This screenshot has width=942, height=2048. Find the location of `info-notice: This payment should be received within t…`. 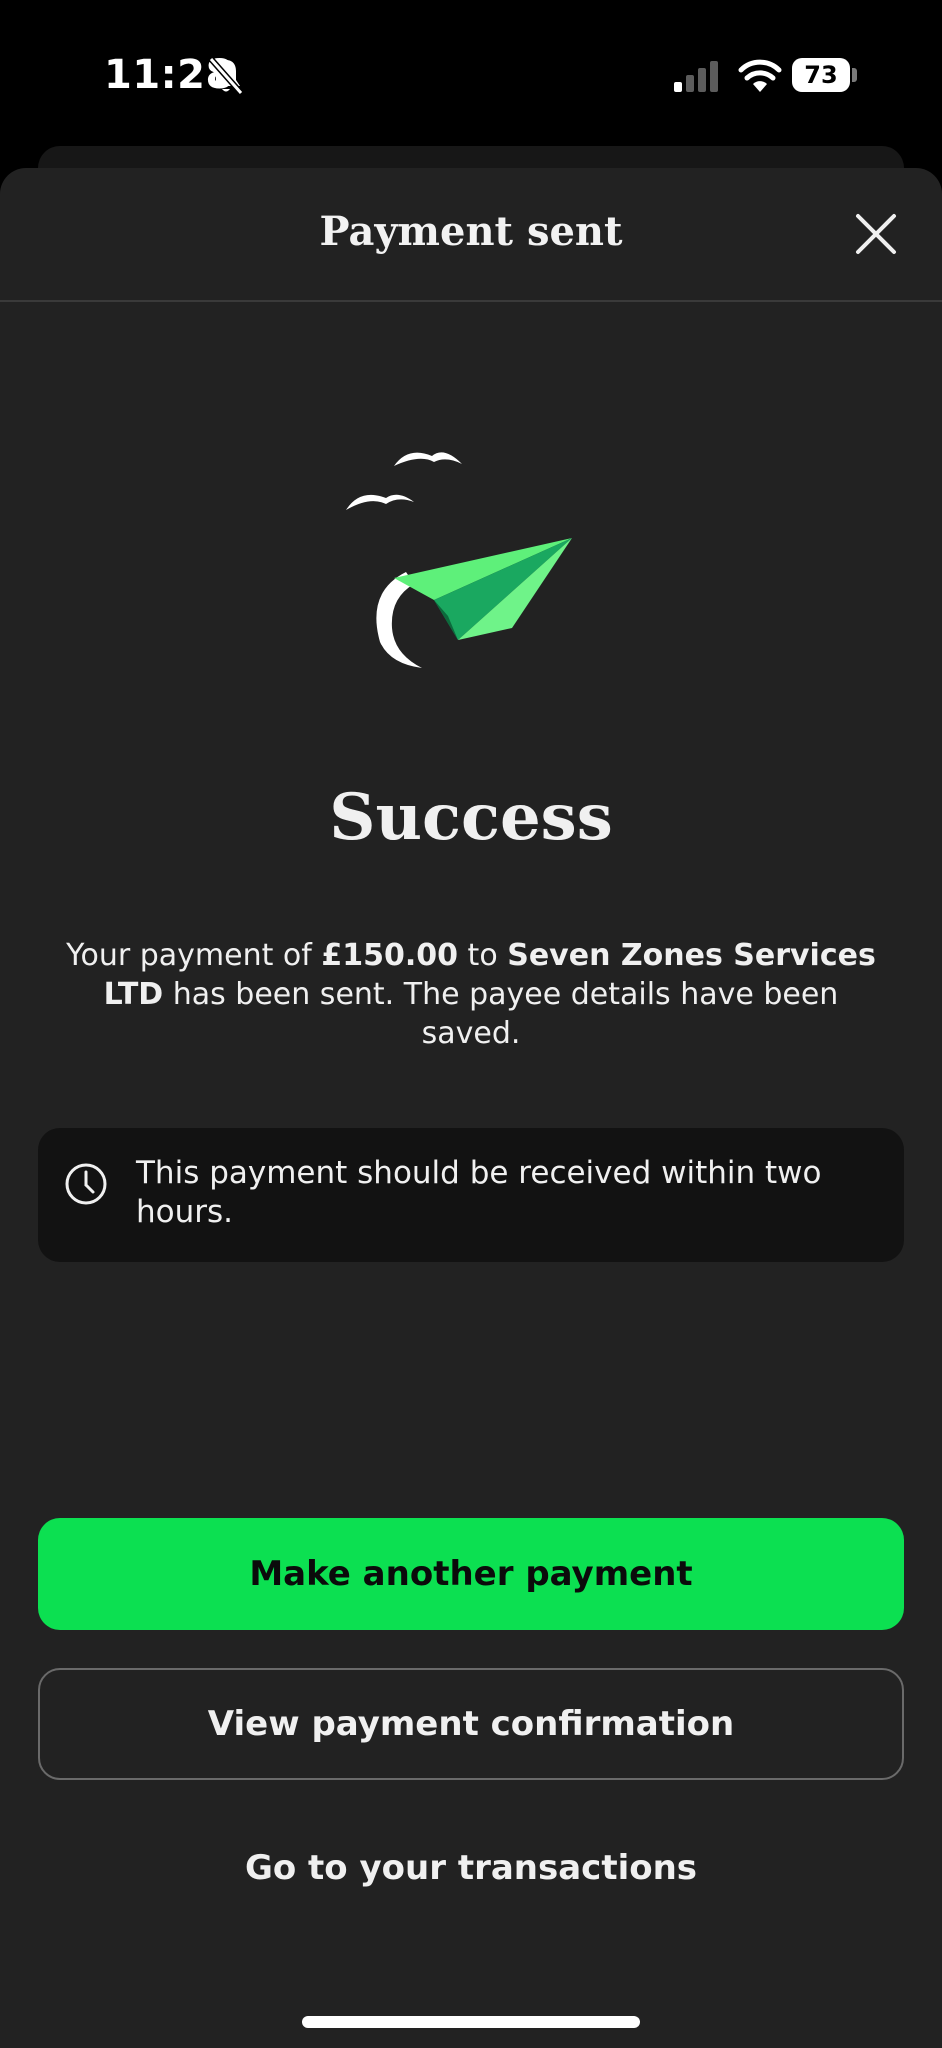

info-notice: This payment should be received within t… is located at coordinates (471, 1195).